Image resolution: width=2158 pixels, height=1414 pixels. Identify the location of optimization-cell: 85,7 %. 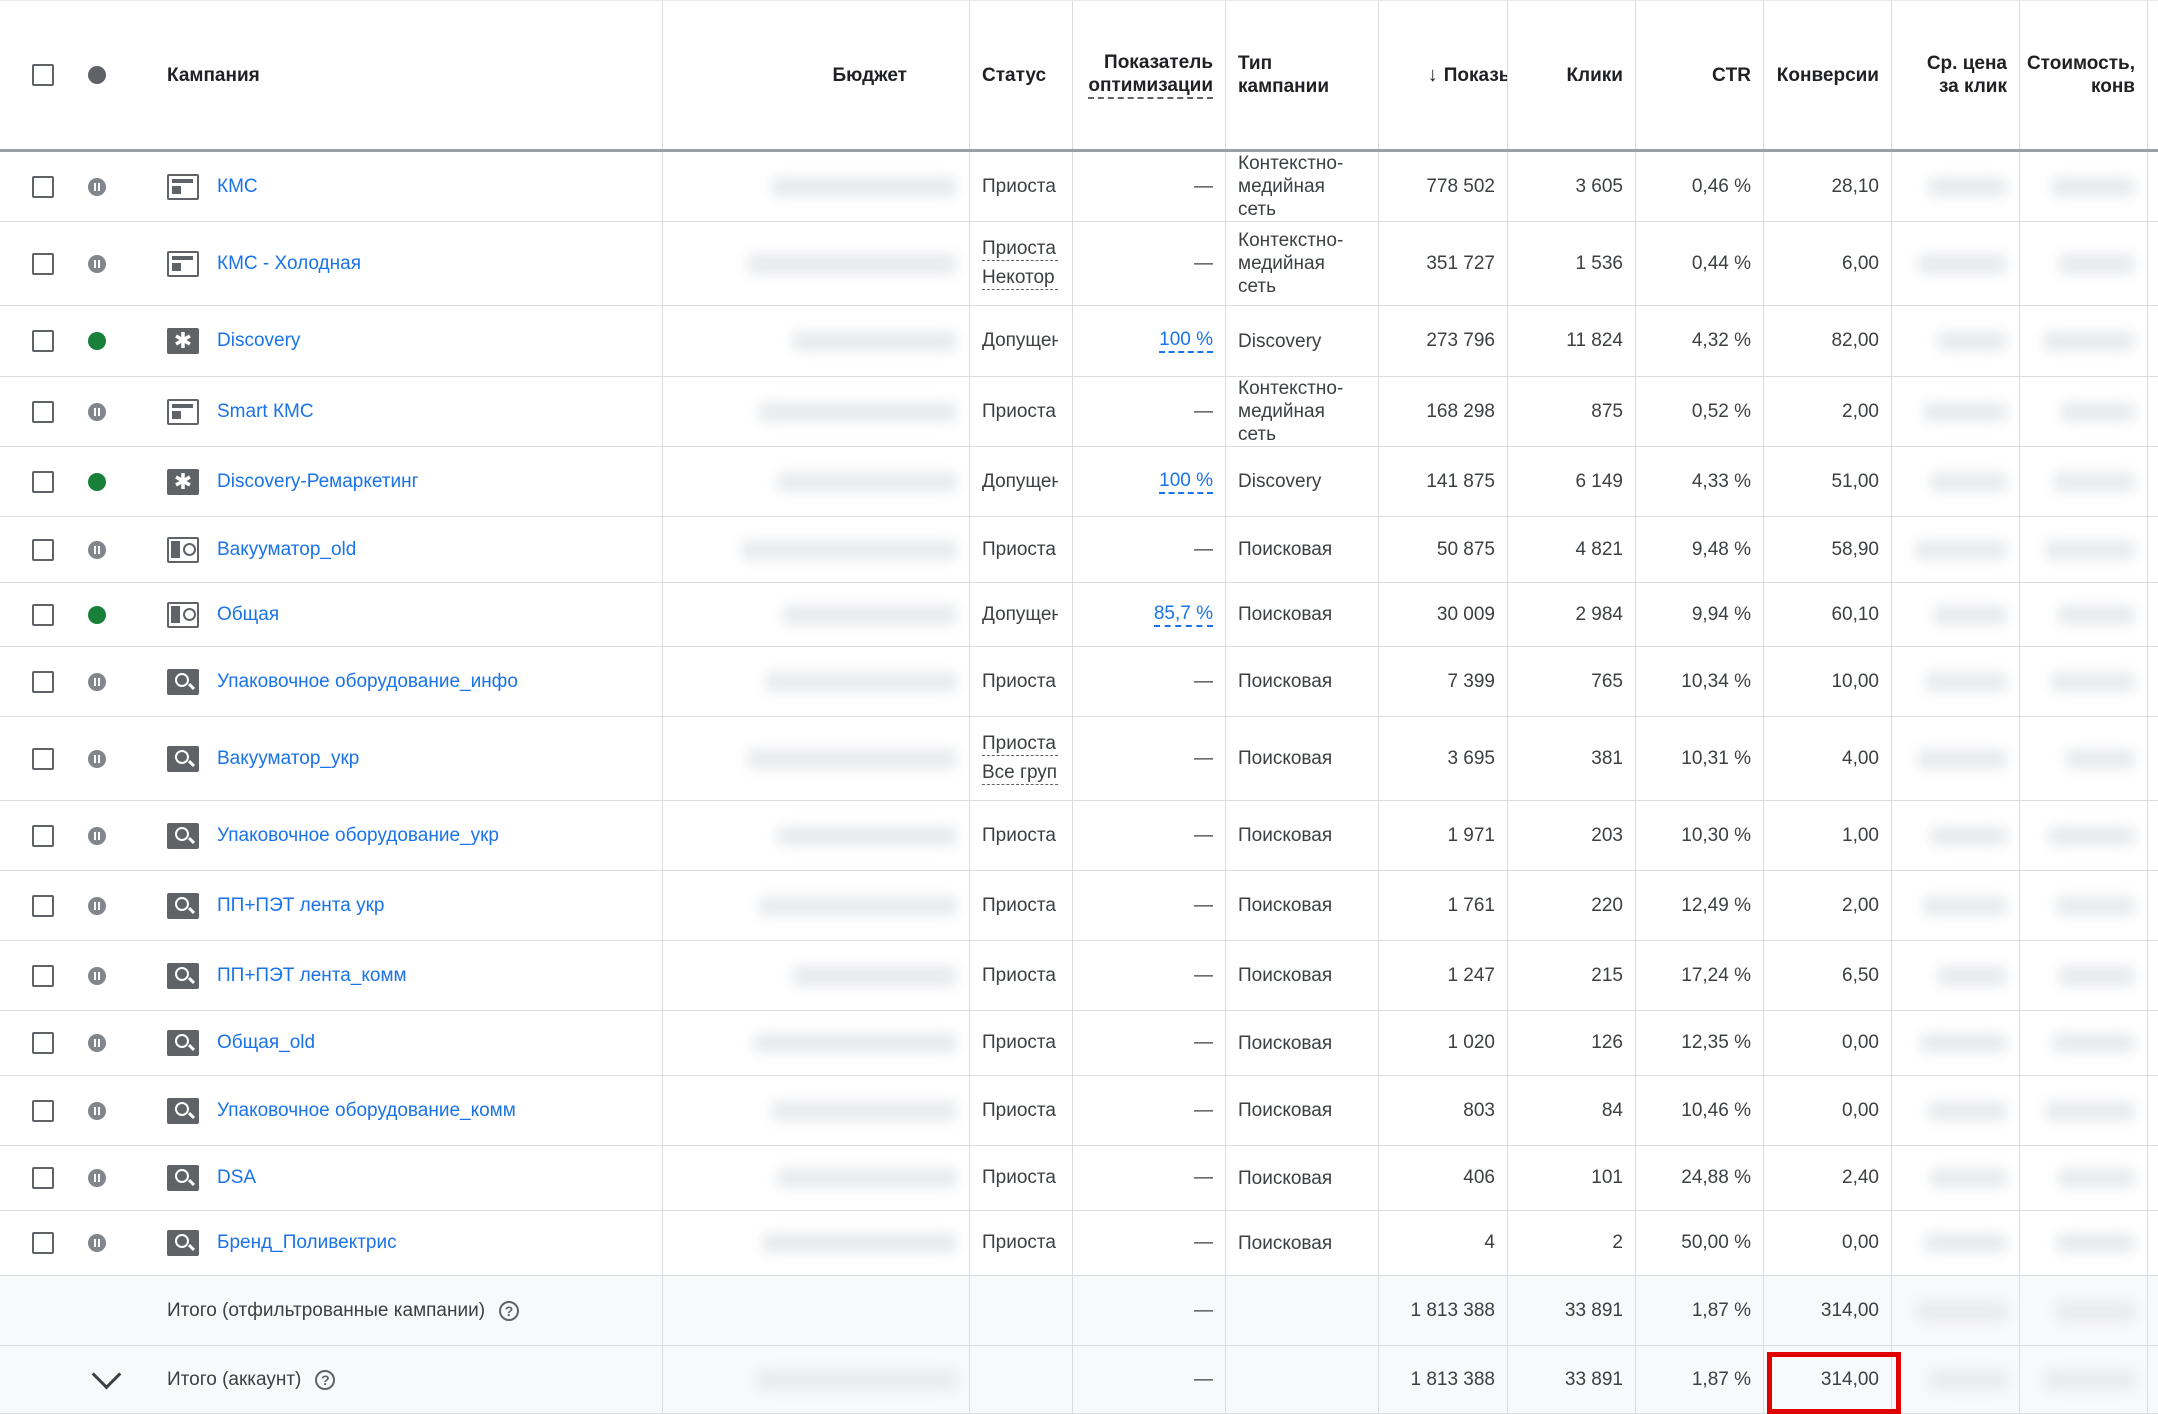
(1149, 614).